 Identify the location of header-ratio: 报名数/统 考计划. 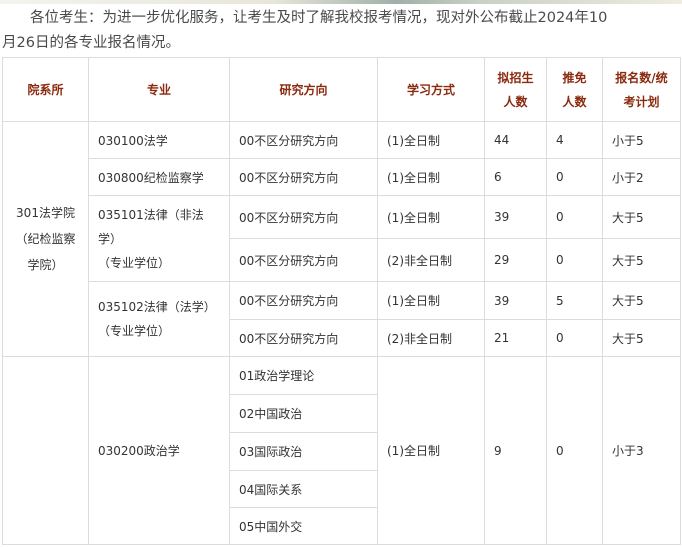
(641, 89).